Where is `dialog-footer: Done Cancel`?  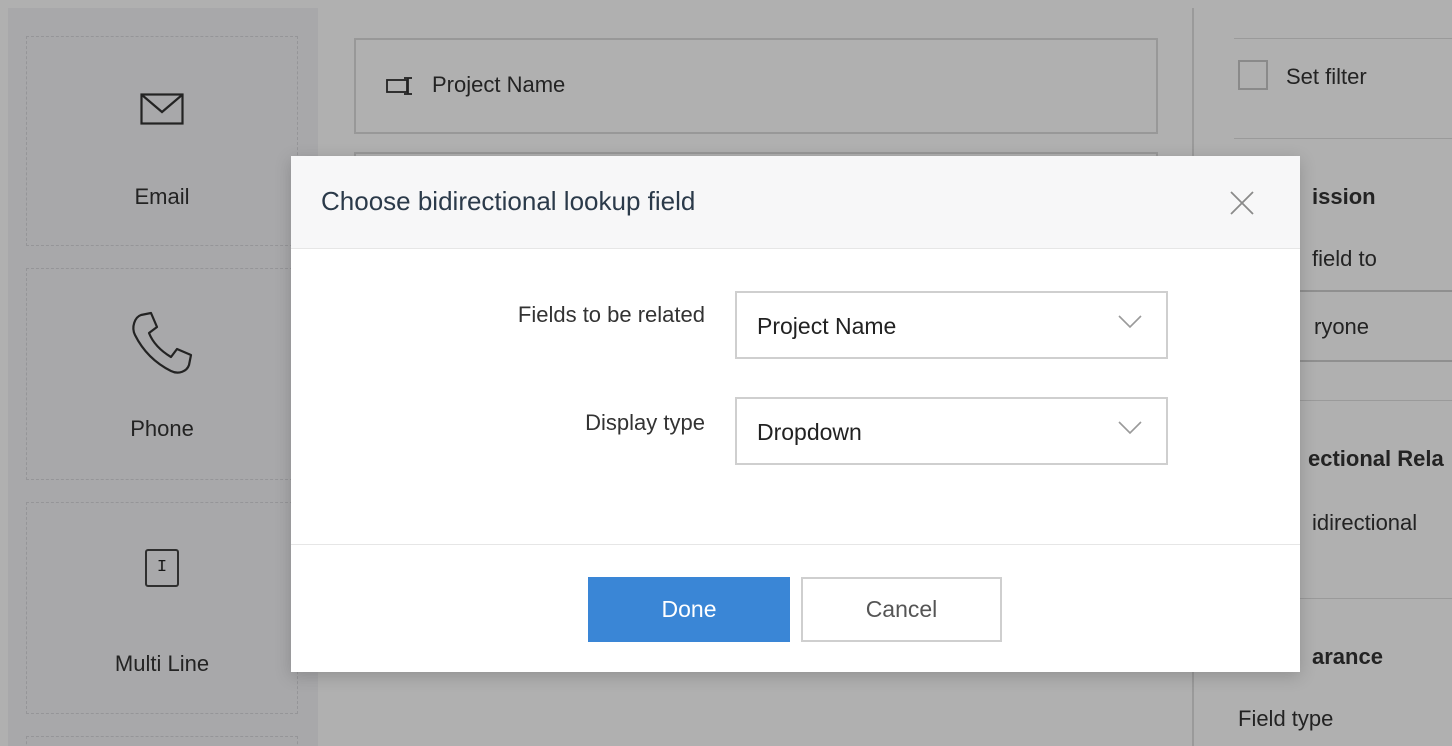
dialog-footer: Done Cancel is located at coordinates (795, 608).